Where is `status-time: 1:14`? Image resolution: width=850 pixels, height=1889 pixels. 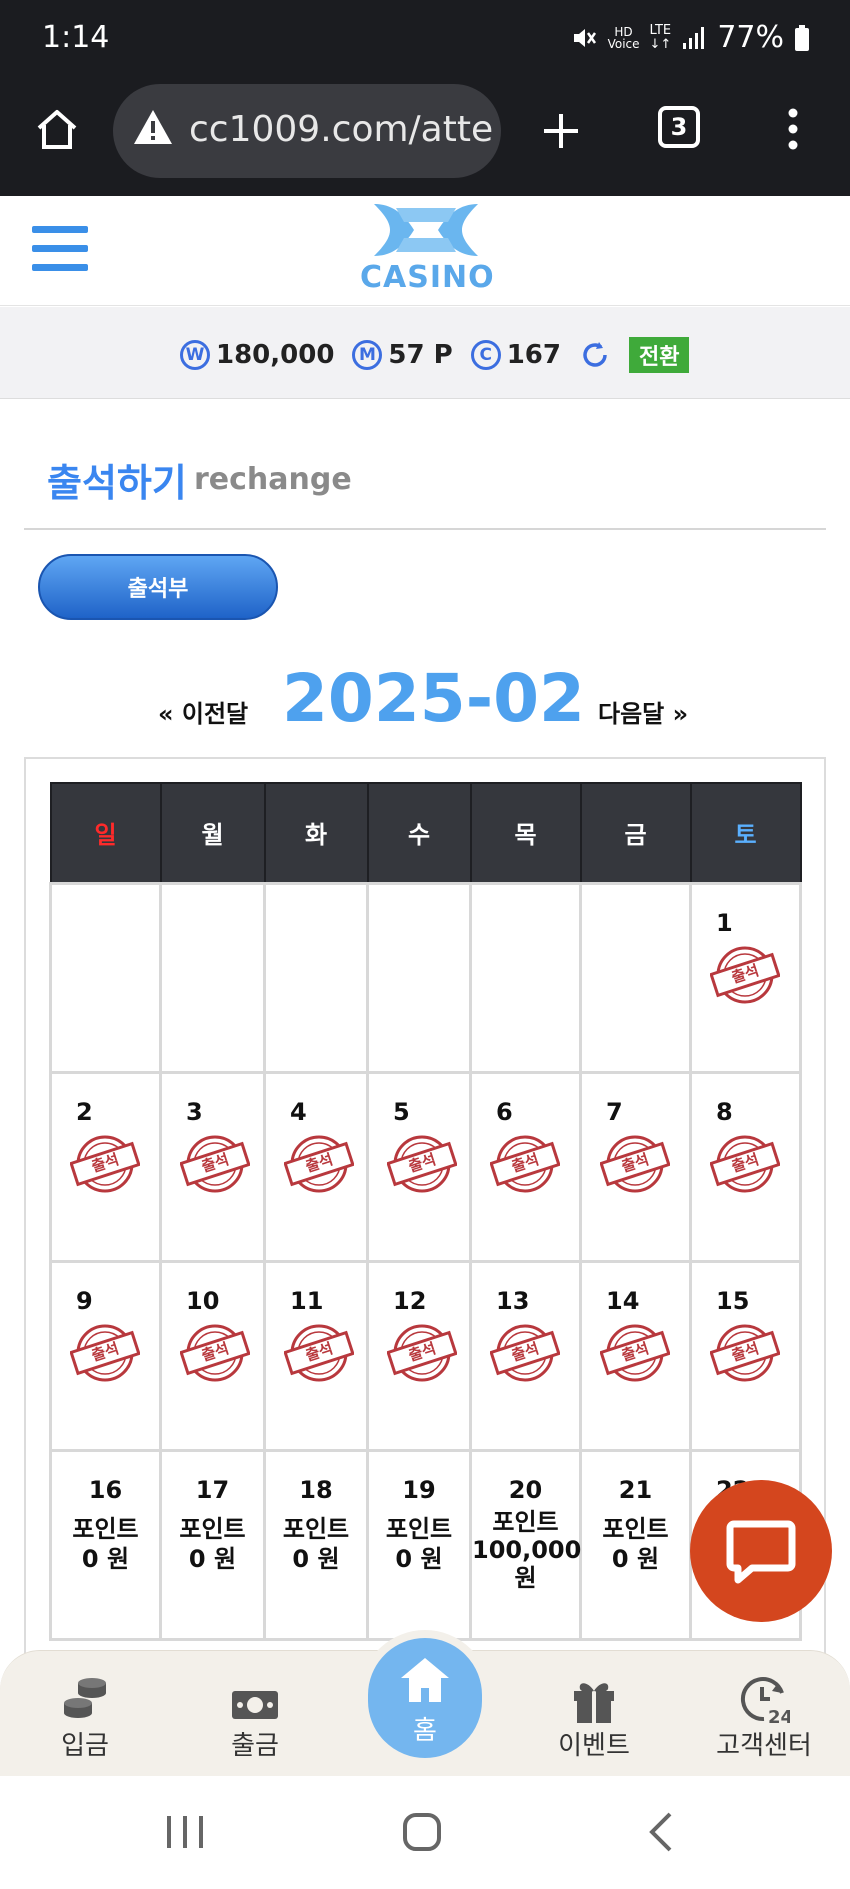 status-time: 1:14 is located at coordinates (76, 37).